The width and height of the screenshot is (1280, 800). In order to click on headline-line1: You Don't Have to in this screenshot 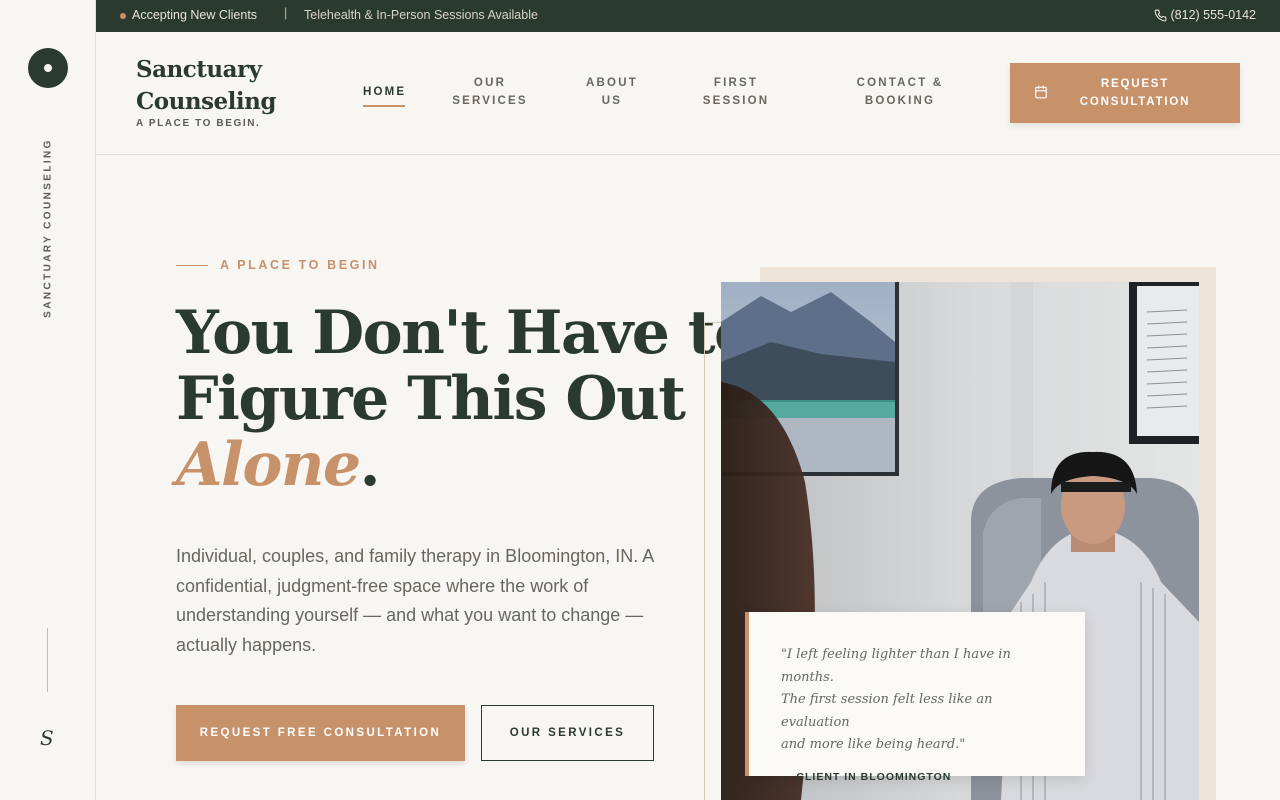, I will do `click(465, 333)`.